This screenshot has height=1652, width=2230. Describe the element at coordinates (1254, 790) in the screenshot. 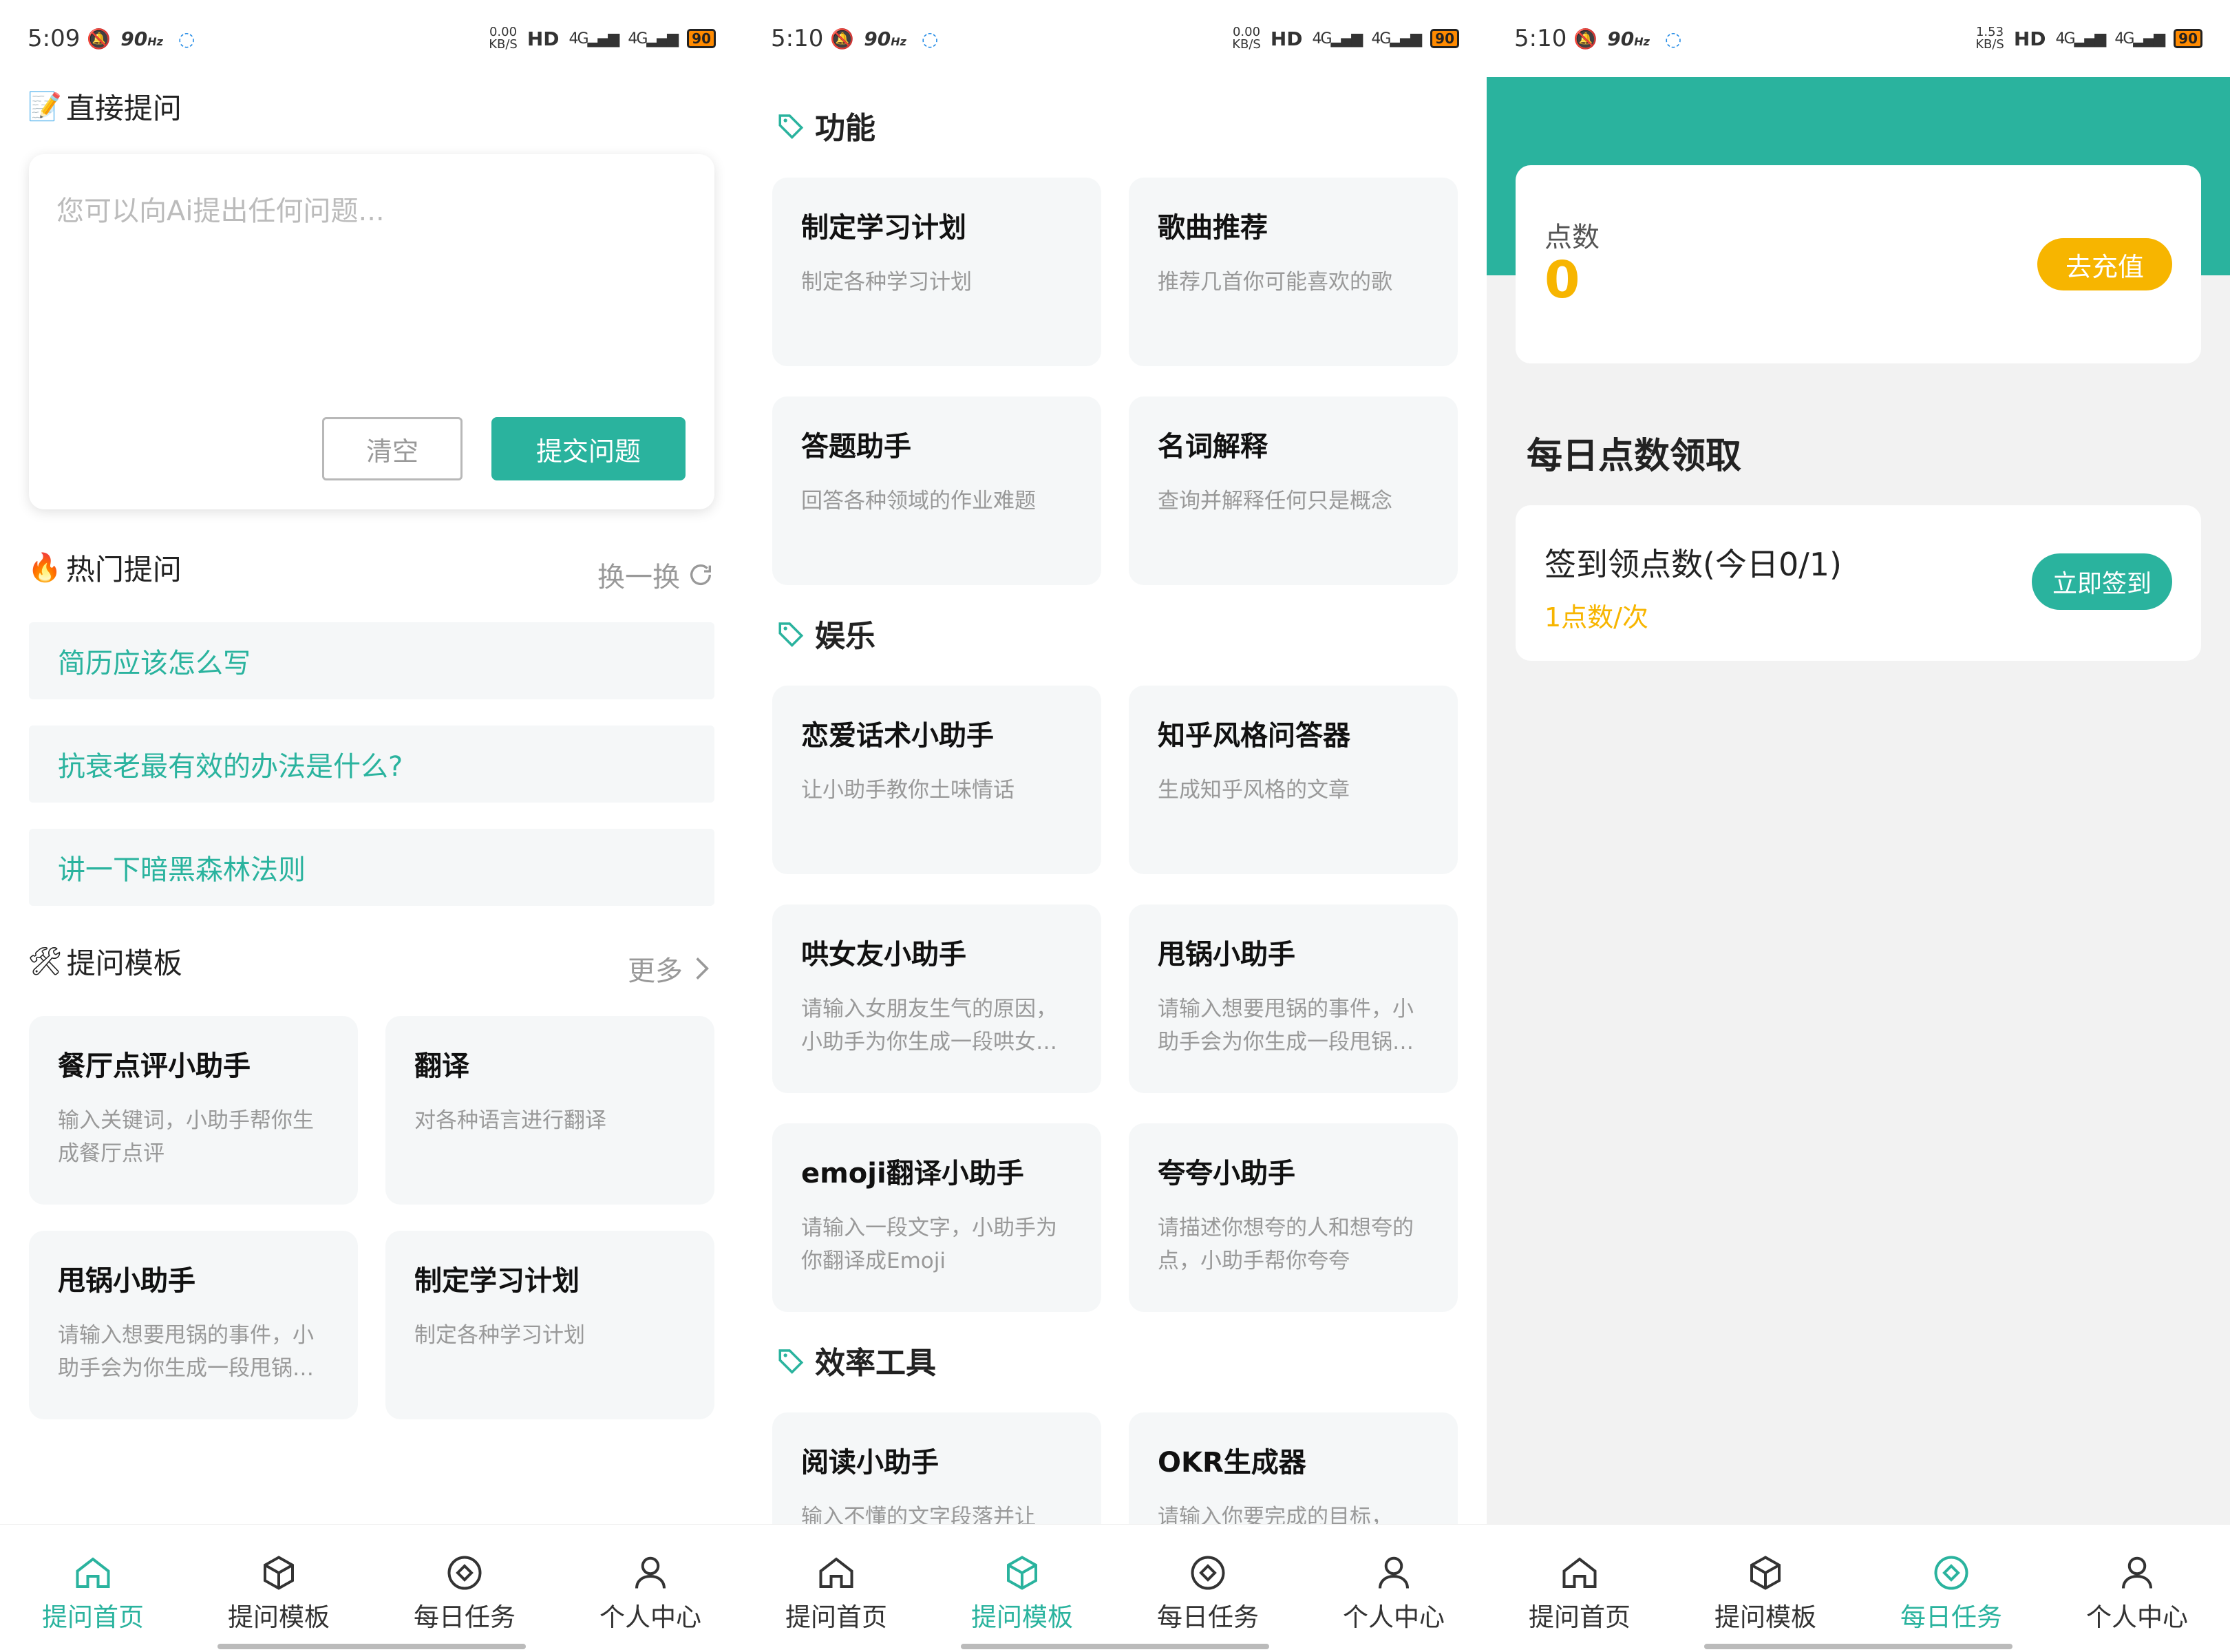

I see `template-desc: 生成知乎风格的文章` at that location.